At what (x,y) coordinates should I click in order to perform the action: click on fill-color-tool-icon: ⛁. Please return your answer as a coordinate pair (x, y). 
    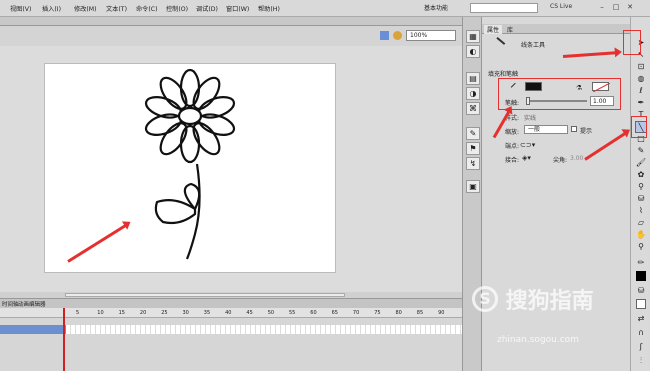
    Looking at the image, I should click on (641, 291).